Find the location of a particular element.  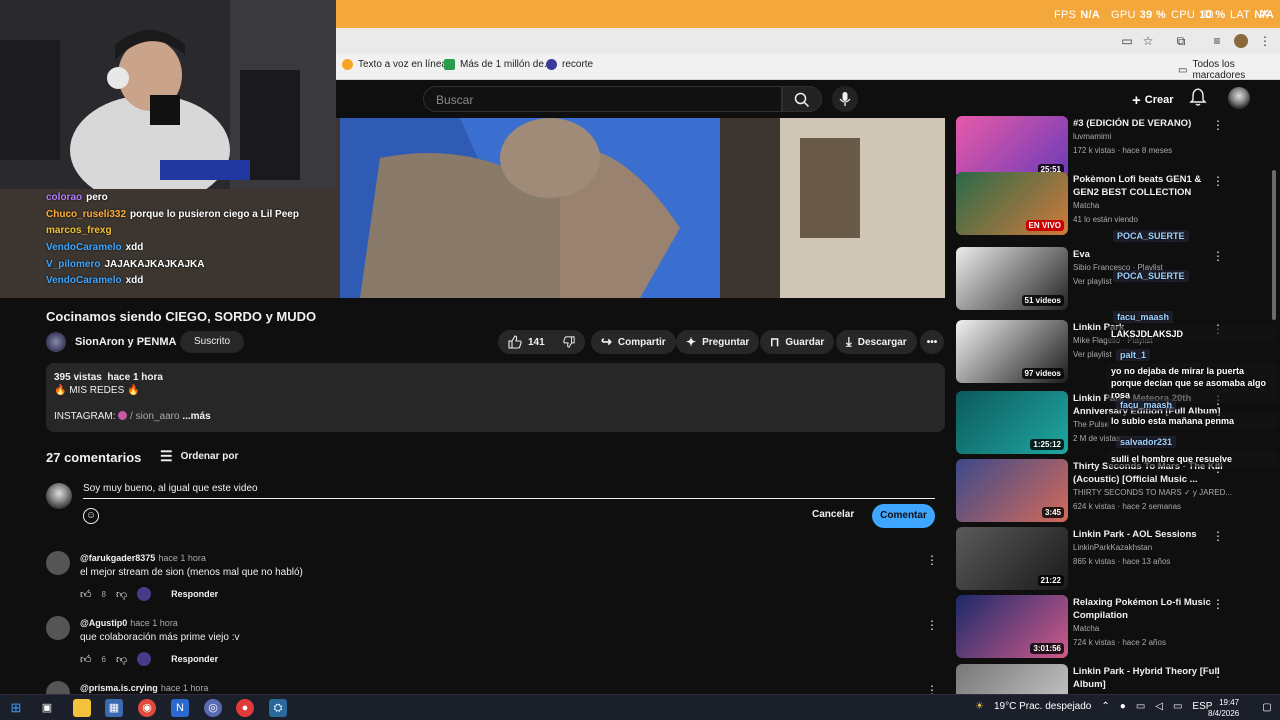

create-button: + Crear is located at coordinates (1153, 99).